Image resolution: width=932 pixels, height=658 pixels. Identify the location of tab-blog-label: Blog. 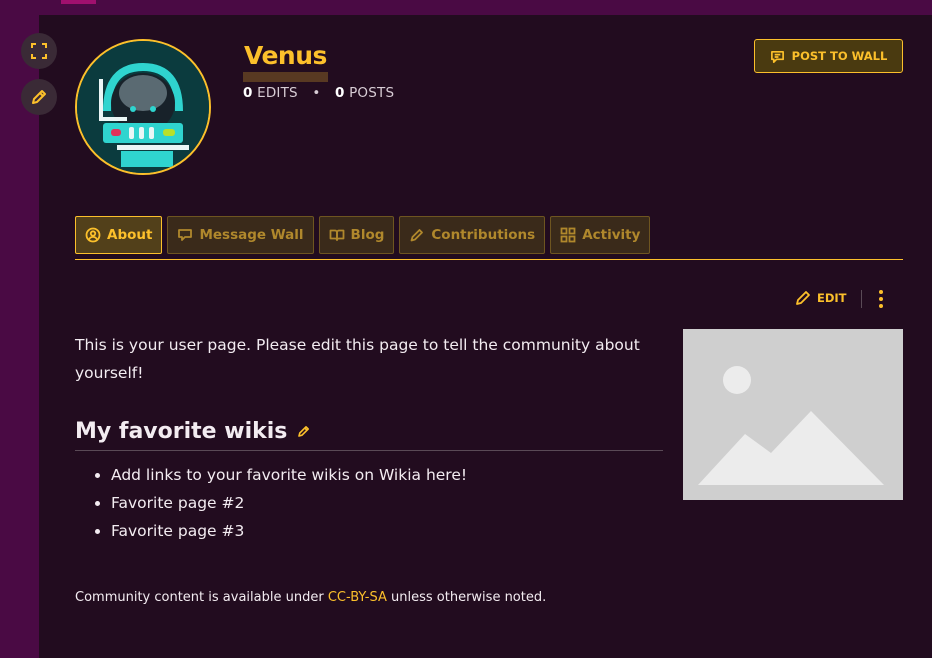
(367, 235).